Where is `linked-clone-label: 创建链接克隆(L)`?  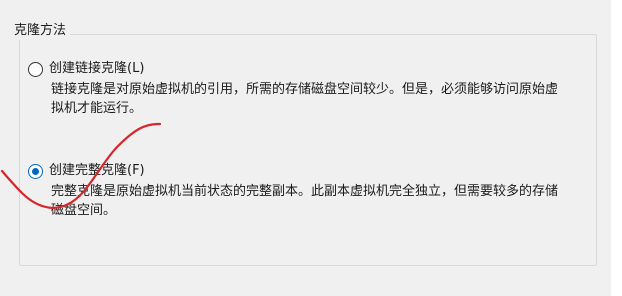 linked-clone-label: 创建链接克隆(L) is located at coordinates (96, 69).